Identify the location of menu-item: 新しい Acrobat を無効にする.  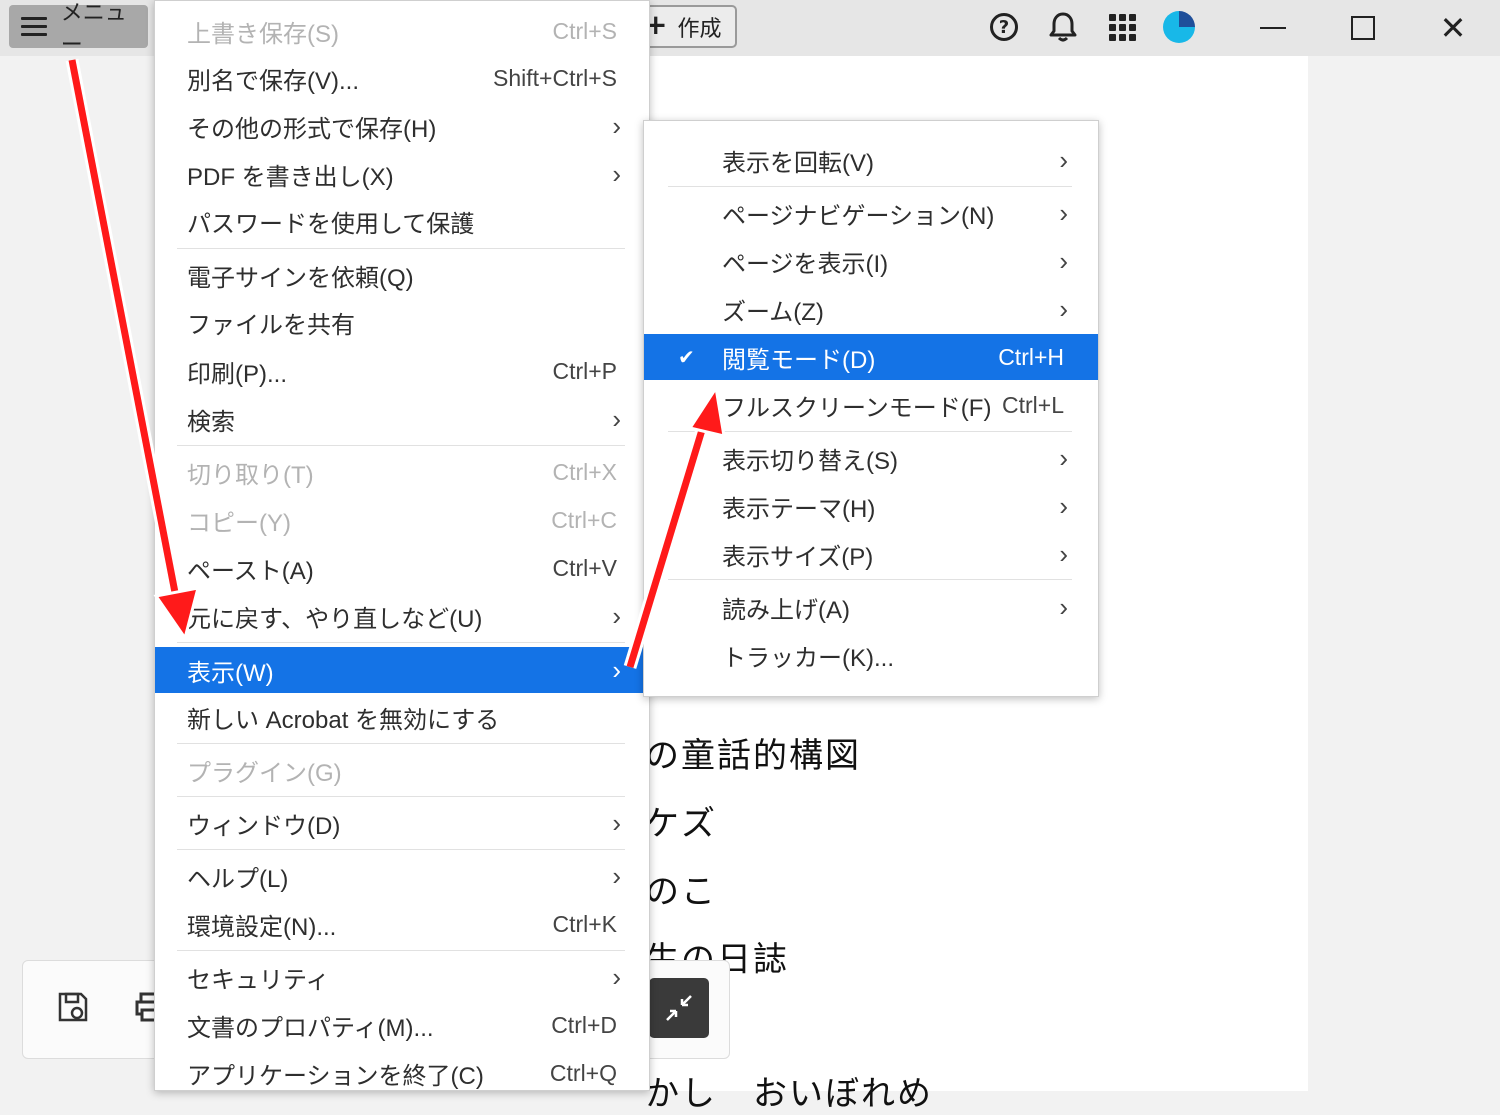
(402, 717).